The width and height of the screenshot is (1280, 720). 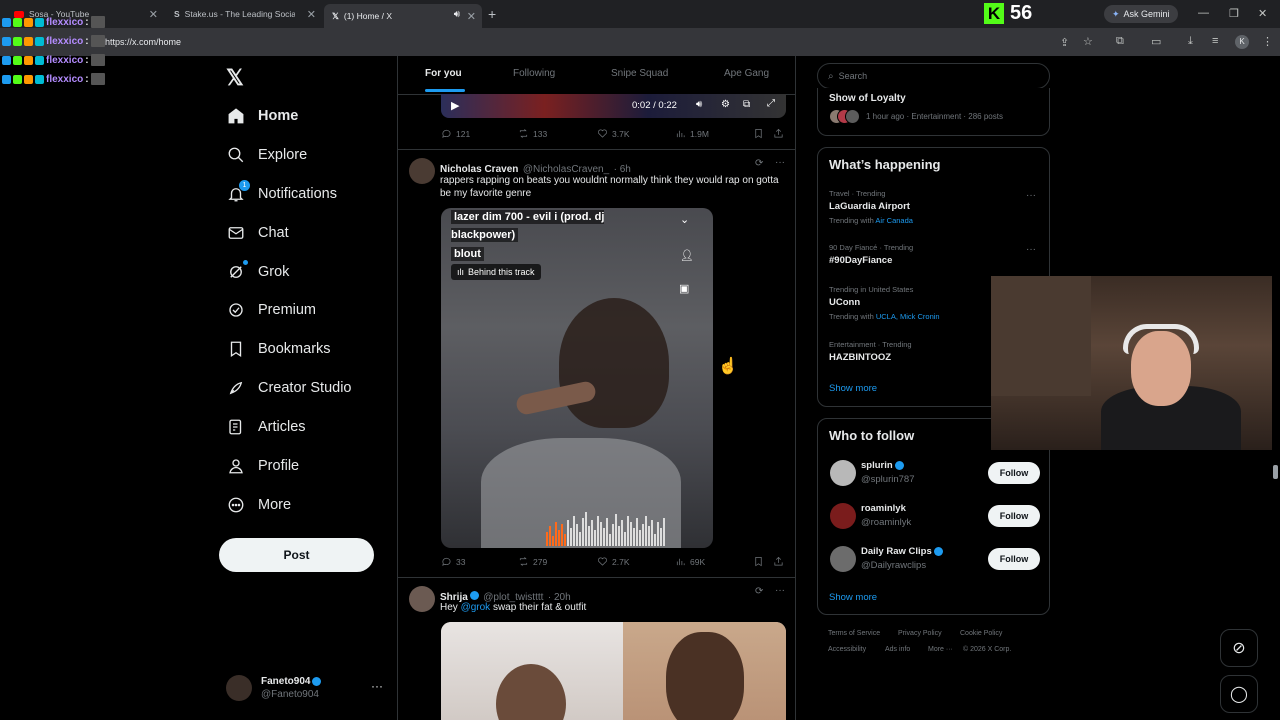 I want to click on repost-button: 279, so click(x=532, y=561).